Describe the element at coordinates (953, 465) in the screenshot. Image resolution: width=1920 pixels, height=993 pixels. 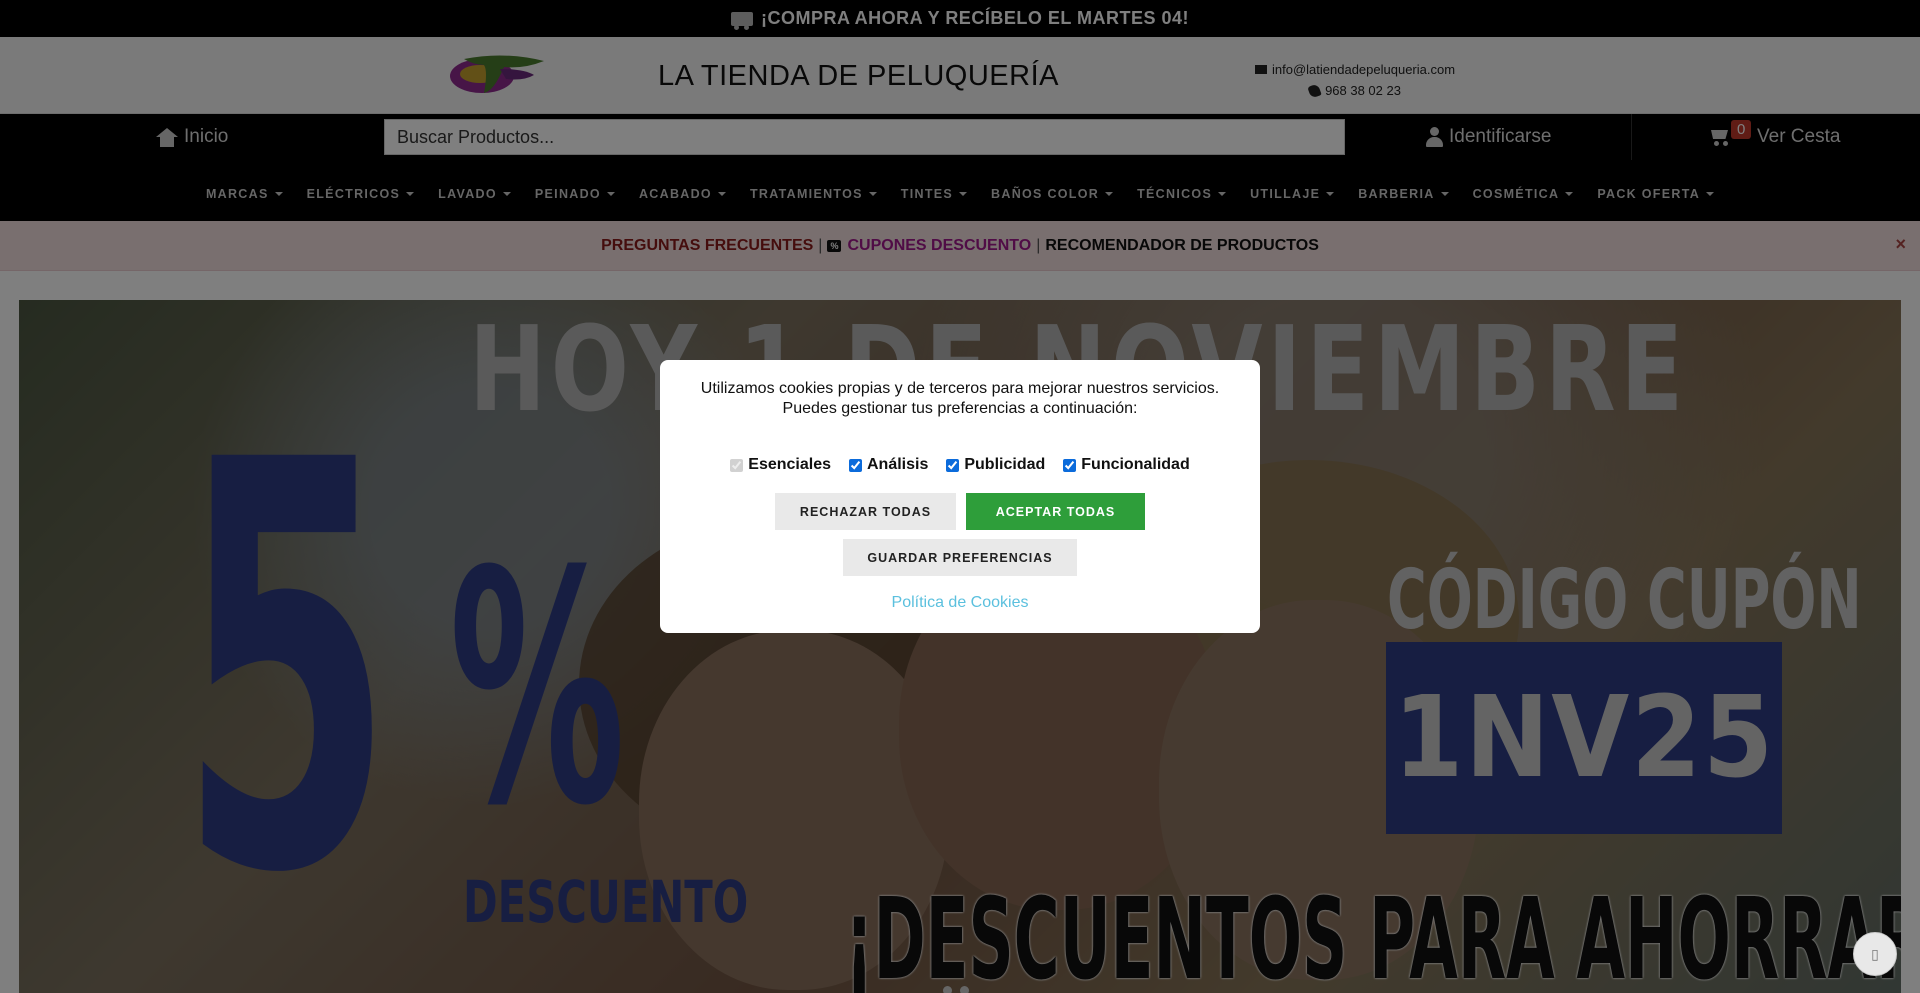
I see `pref-publicidad-checkbox` at that location.